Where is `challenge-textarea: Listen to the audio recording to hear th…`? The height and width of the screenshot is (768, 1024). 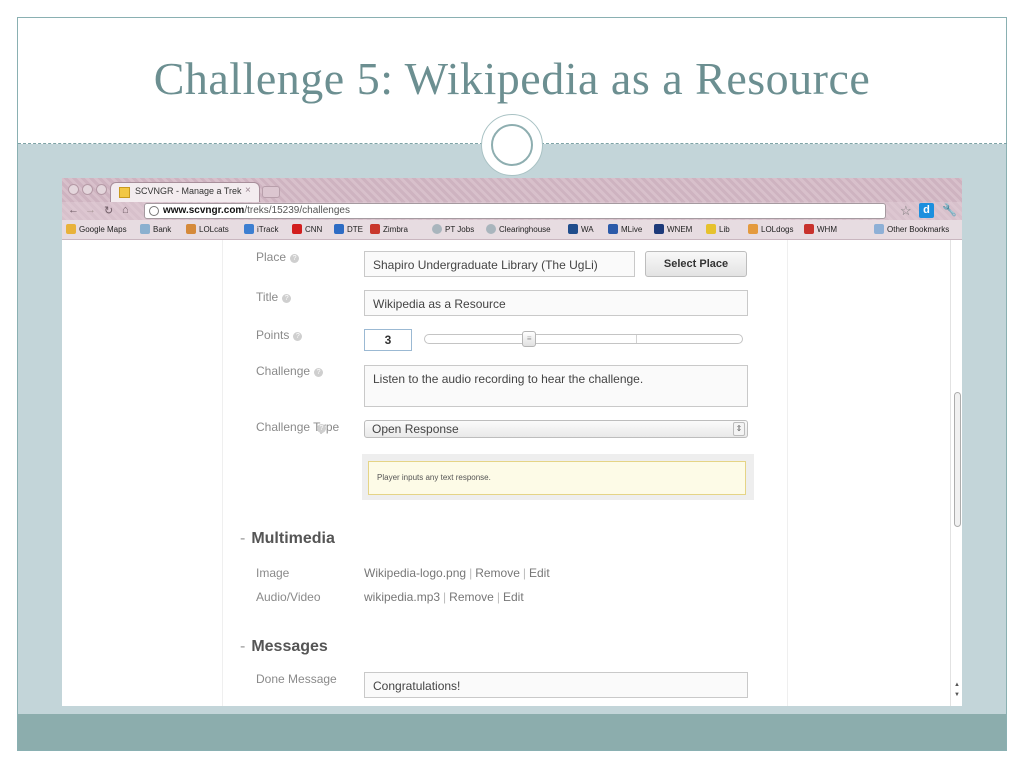
challenge-textarea: Listen to the audio recording to hear th… is located at coordinates (556, 386).